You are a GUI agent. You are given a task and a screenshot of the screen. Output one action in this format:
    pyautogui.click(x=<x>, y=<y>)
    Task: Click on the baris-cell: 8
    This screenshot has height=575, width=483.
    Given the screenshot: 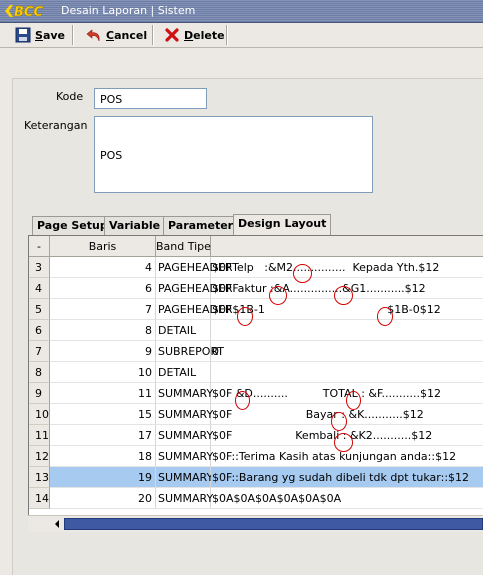 What is the action you would take?
    pyautogui.click(x=103, y=330)
    